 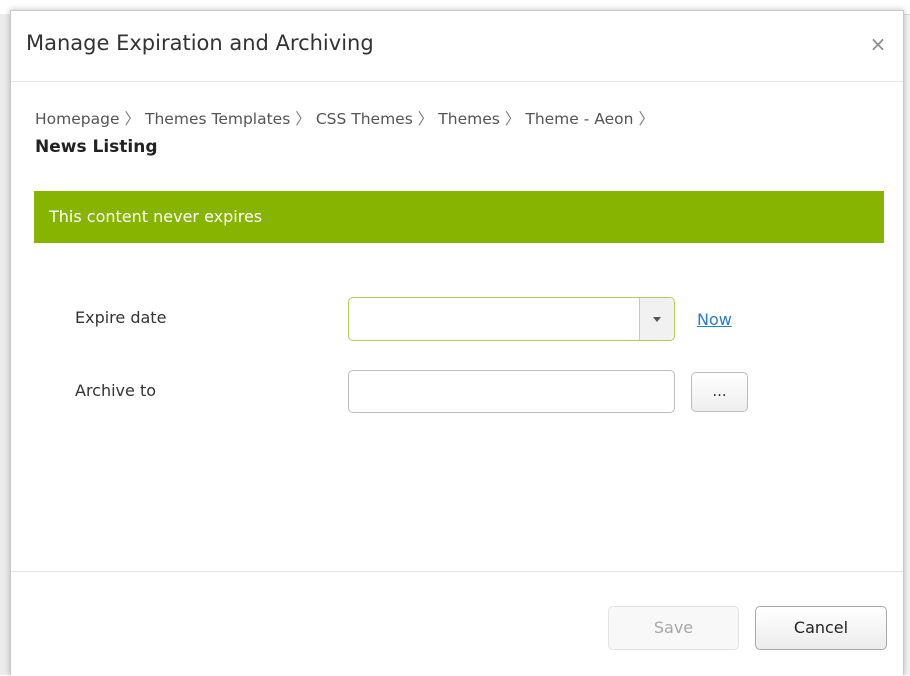 What do you see at coordinates (77, 119) in the screenshot?
I see `breadcrumb-item-homepage: Homepage` at bounding box center [77, 119].